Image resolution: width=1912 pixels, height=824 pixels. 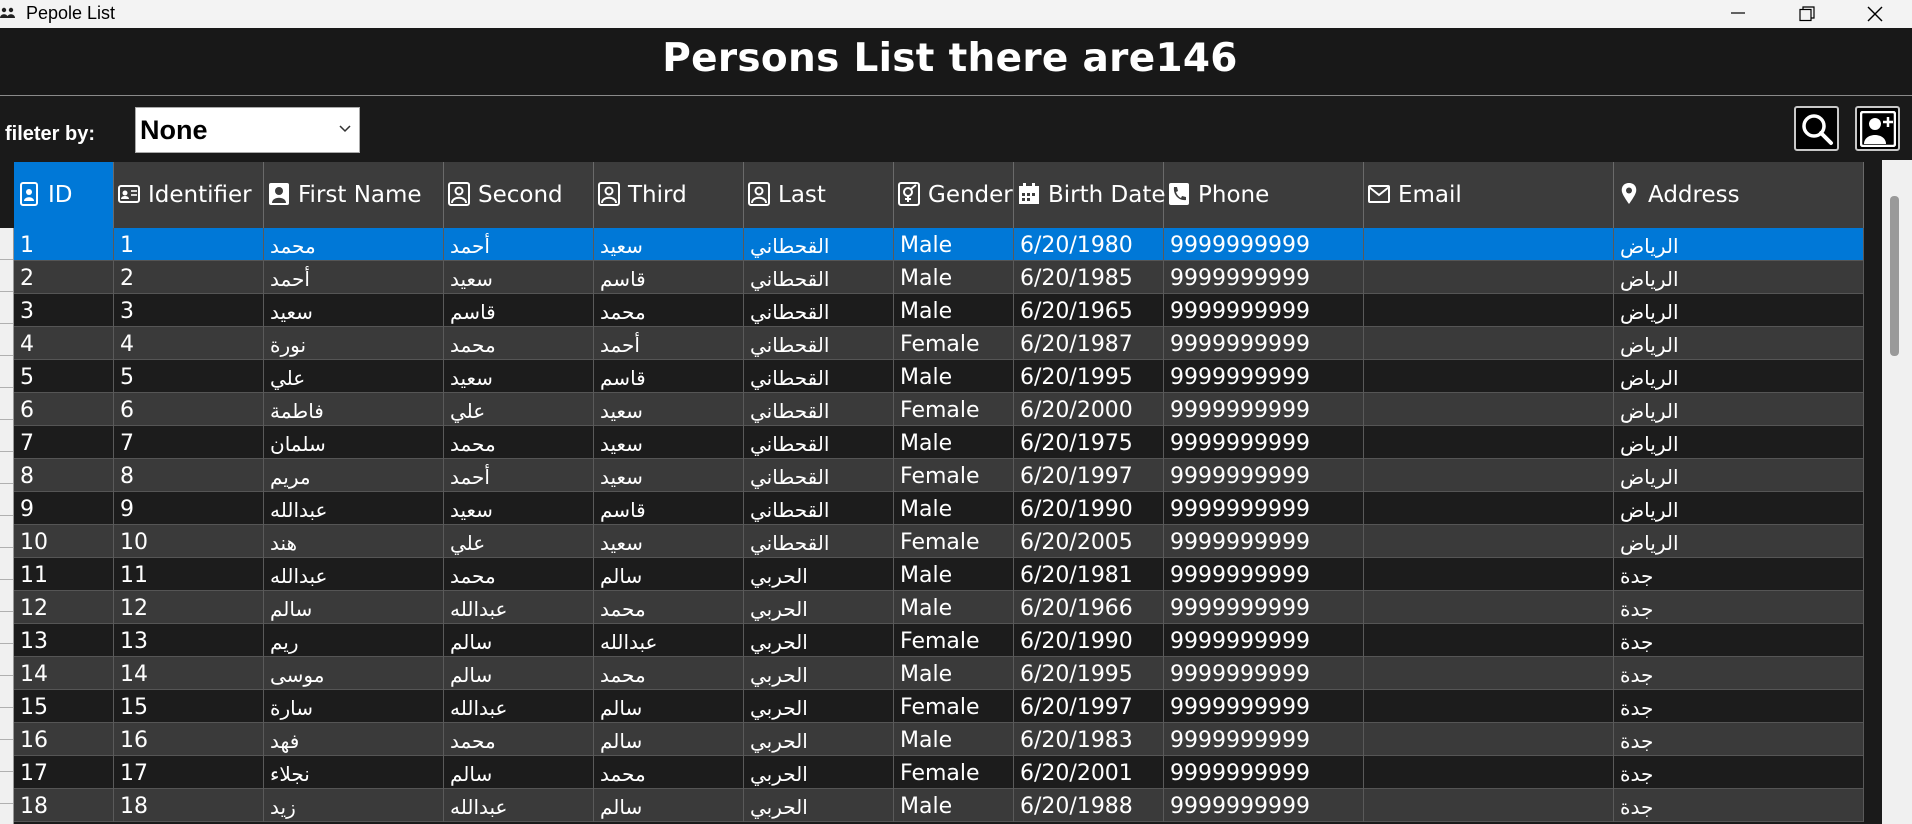 What do you see at coordinates (1090, 195) in the screenshot?
I see `column-header-birth-date: Birth Date` at bounding box center [1090, 195].